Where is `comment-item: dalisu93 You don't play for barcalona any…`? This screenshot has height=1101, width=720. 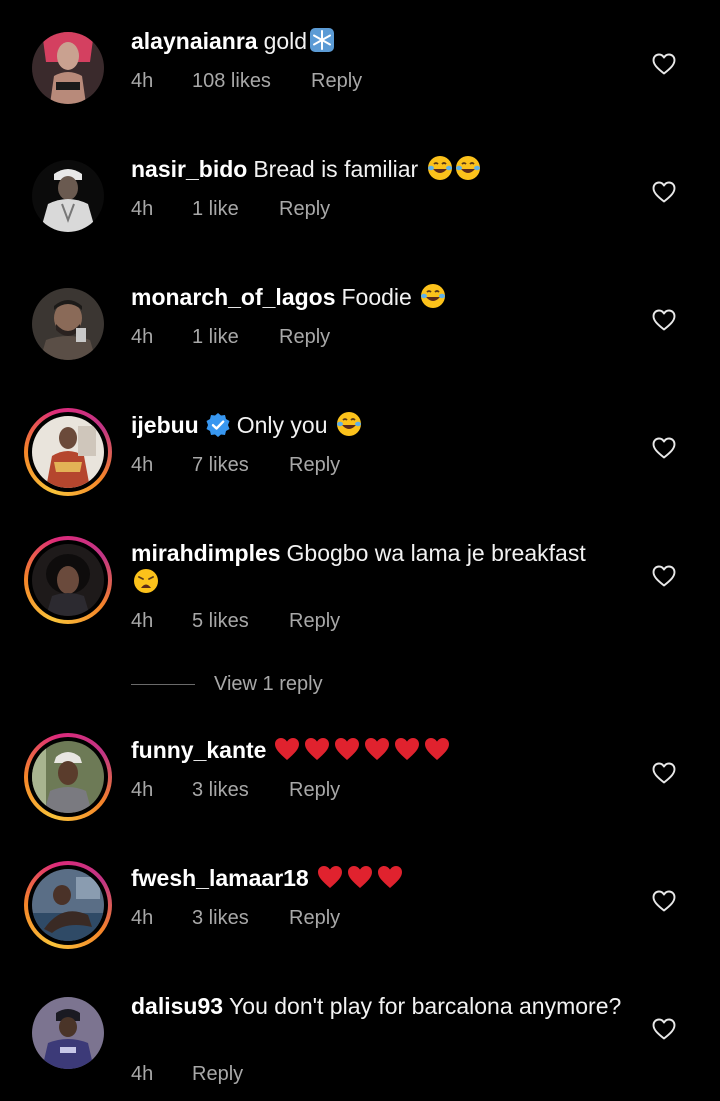
comment-item: dalisu93 You don't play for barcalona any… is located at coordinates (360, 1033).